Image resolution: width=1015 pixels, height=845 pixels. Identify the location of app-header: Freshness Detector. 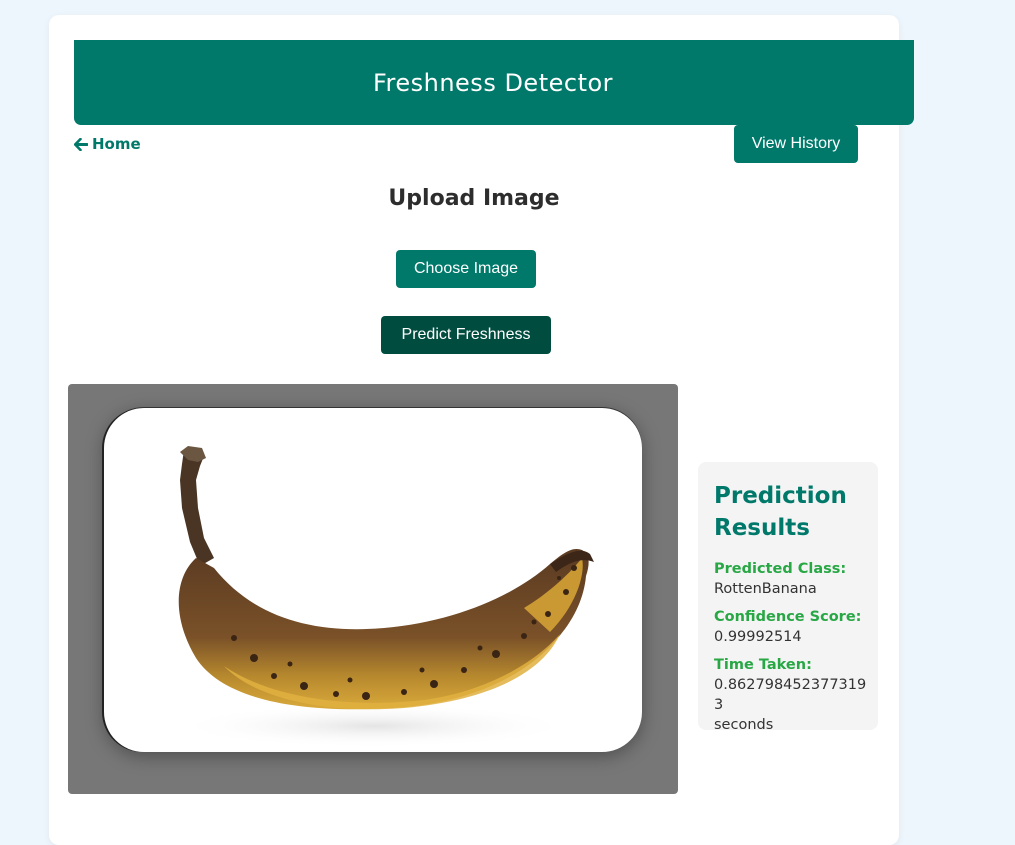
(494, 82).